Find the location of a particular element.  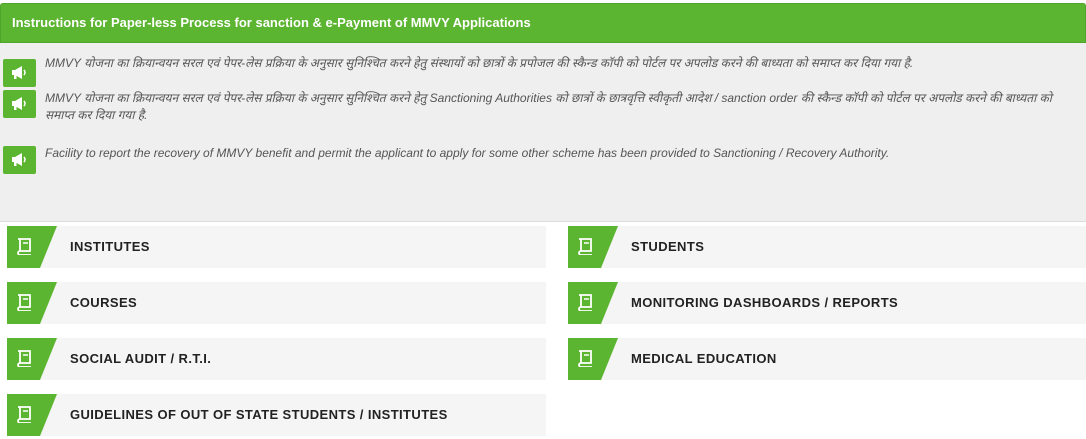

tile-courses: COURSES is located at coordinates (276, 303).